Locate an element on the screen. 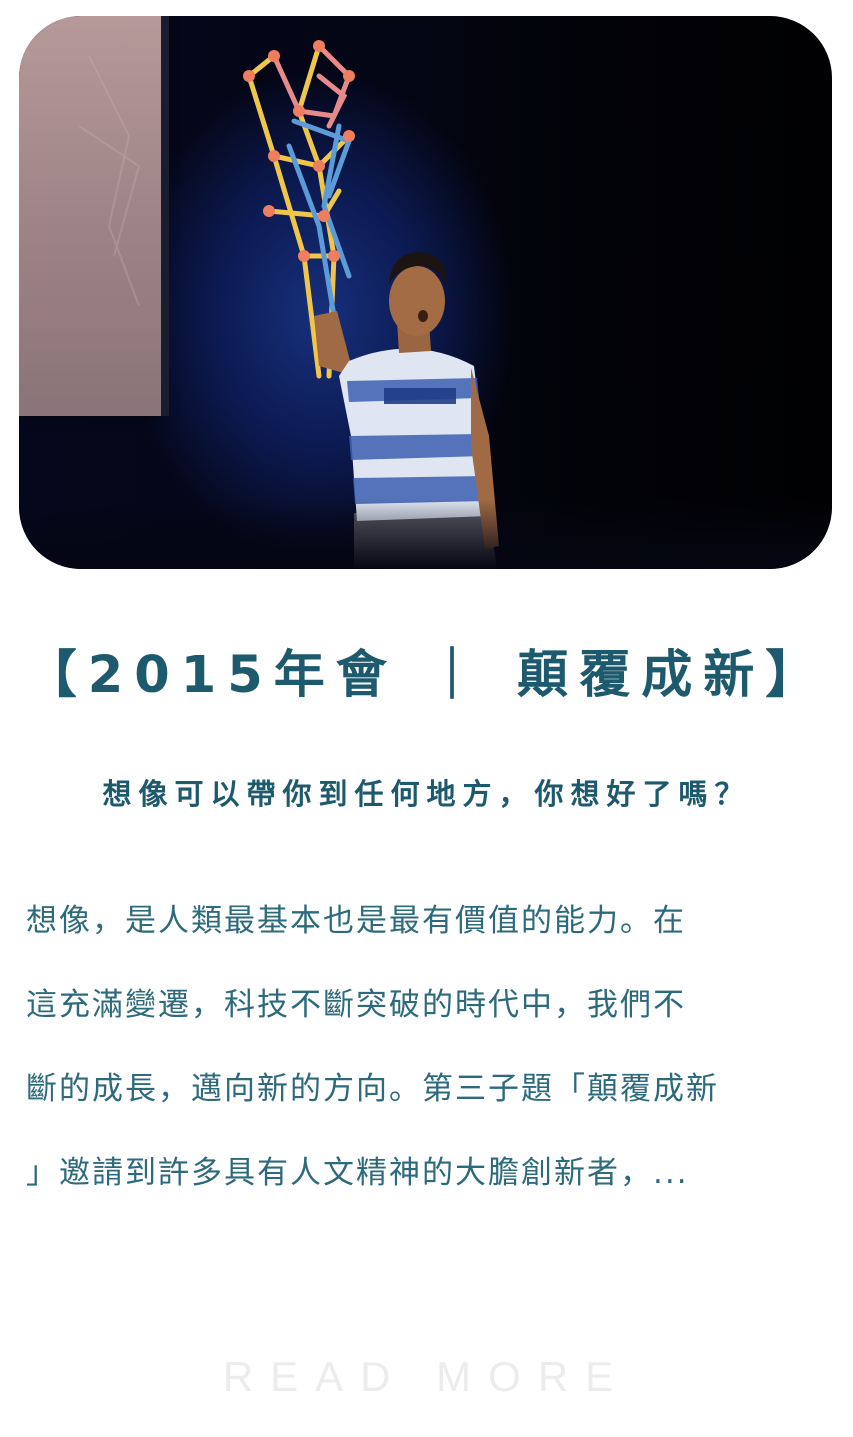  excerpt-line: 想像，是人類最基本也是最有價值的能力。在 is located at coordinates (356, 921).